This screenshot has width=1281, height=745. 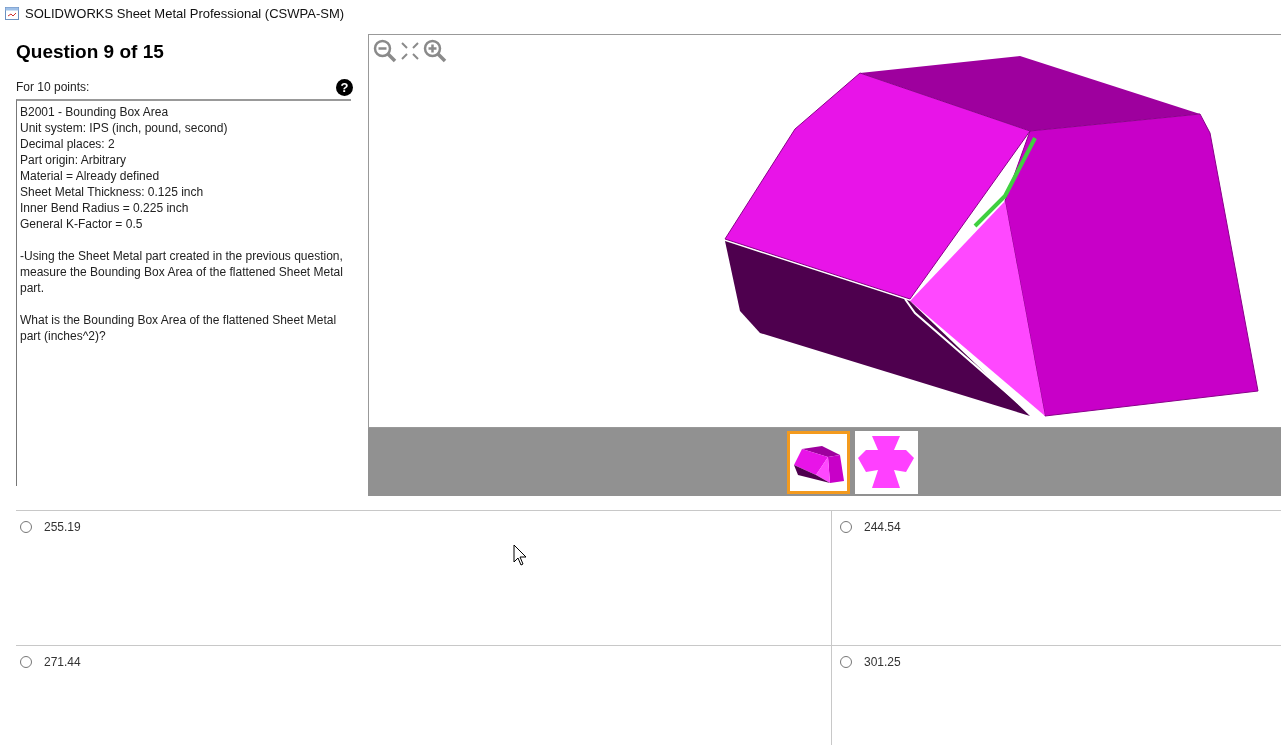 What do you see at coordinates (124, 168) in the screenshot?
I see `question-text: B2001 - Bounding Box Area Unit system: IPS (inch, pound, second) Decimal places: 2 Part origin: Arbitrary Material = Already defined Sheet Metal Thickness: 0.125 inch Inner Bend Radius = 0.225 inch General K-Factor = 0.5` at bounding box center [124, 168].